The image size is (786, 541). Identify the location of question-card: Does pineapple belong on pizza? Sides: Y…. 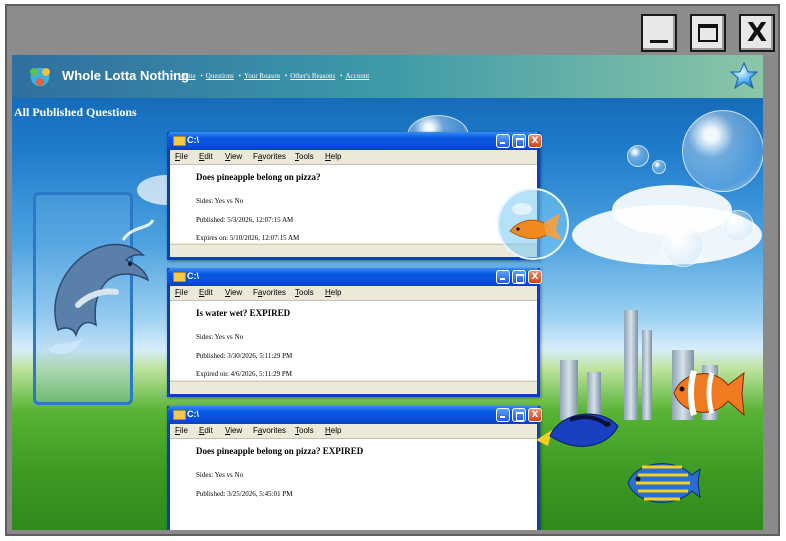
(353, 203).